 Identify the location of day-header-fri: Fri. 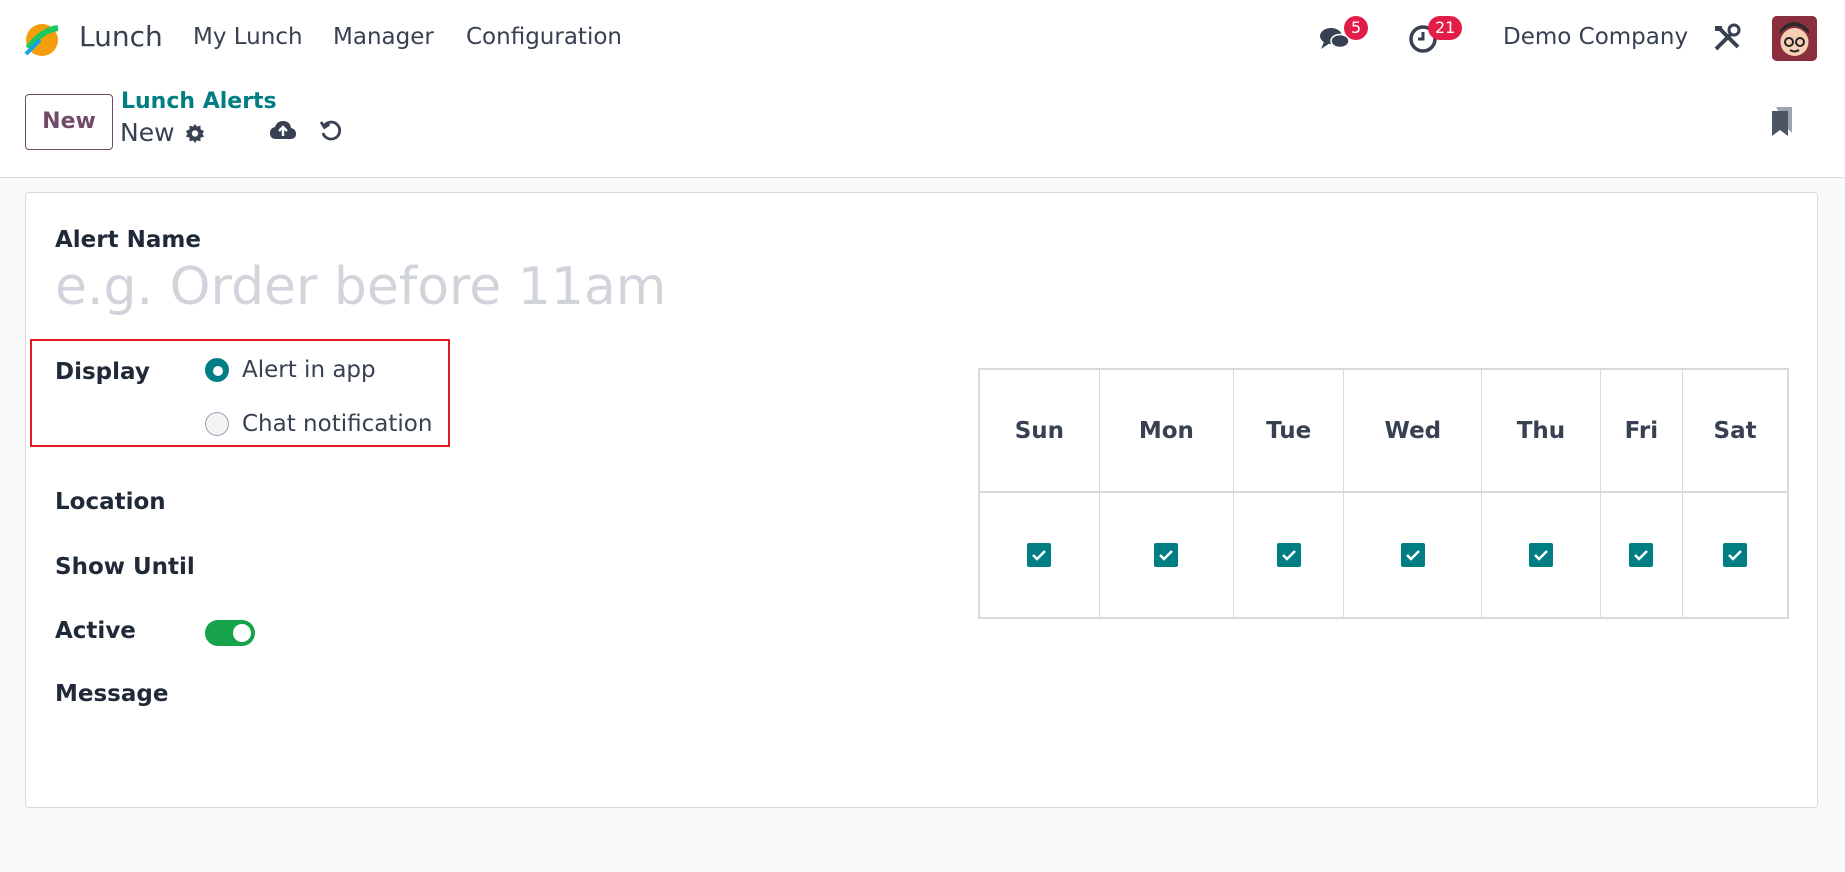
(1642, 431).